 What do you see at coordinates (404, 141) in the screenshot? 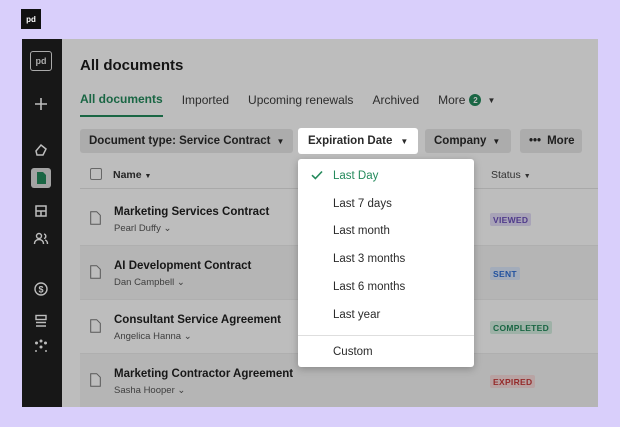
I see `chevron-down-icon: ▼` at bounding box center [404, 141].